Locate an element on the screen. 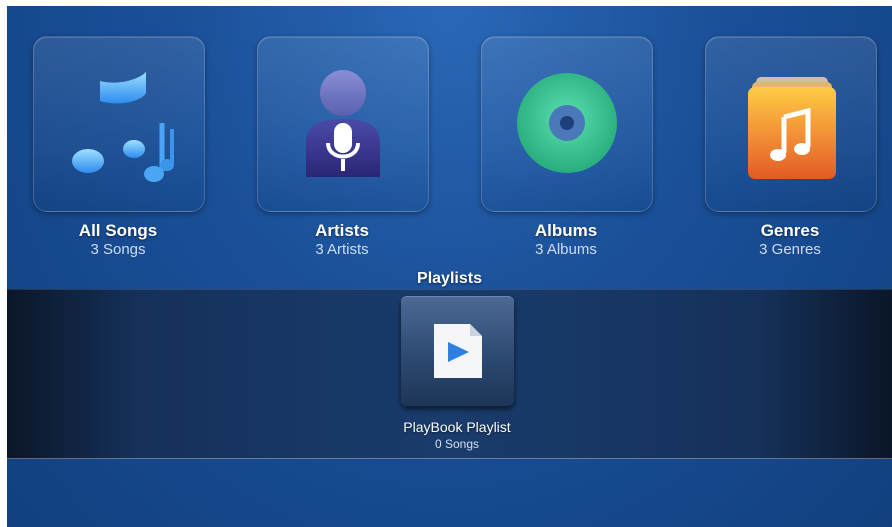 Image resolution: width=892 pixels, height=527 pixels. category-title: Genres is located at coordinates (790, 230).